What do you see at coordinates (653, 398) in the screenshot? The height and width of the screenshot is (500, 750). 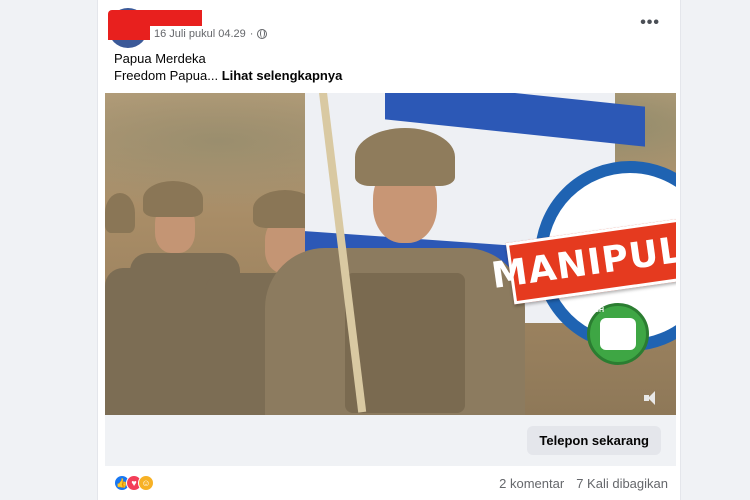 I see `volume-icon` at bounding box center [653, 398].